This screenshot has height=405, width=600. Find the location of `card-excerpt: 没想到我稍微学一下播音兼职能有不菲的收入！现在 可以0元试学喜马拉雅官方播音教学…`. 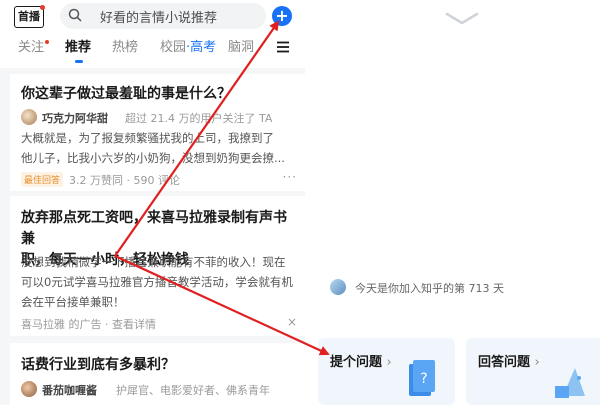

card-excerpt: 没想到我稍微学一下播音兼职能有不菲的收入！现在 可以0元试学喜马拉雅官方播音教学… is located at coordinates (159, 282).